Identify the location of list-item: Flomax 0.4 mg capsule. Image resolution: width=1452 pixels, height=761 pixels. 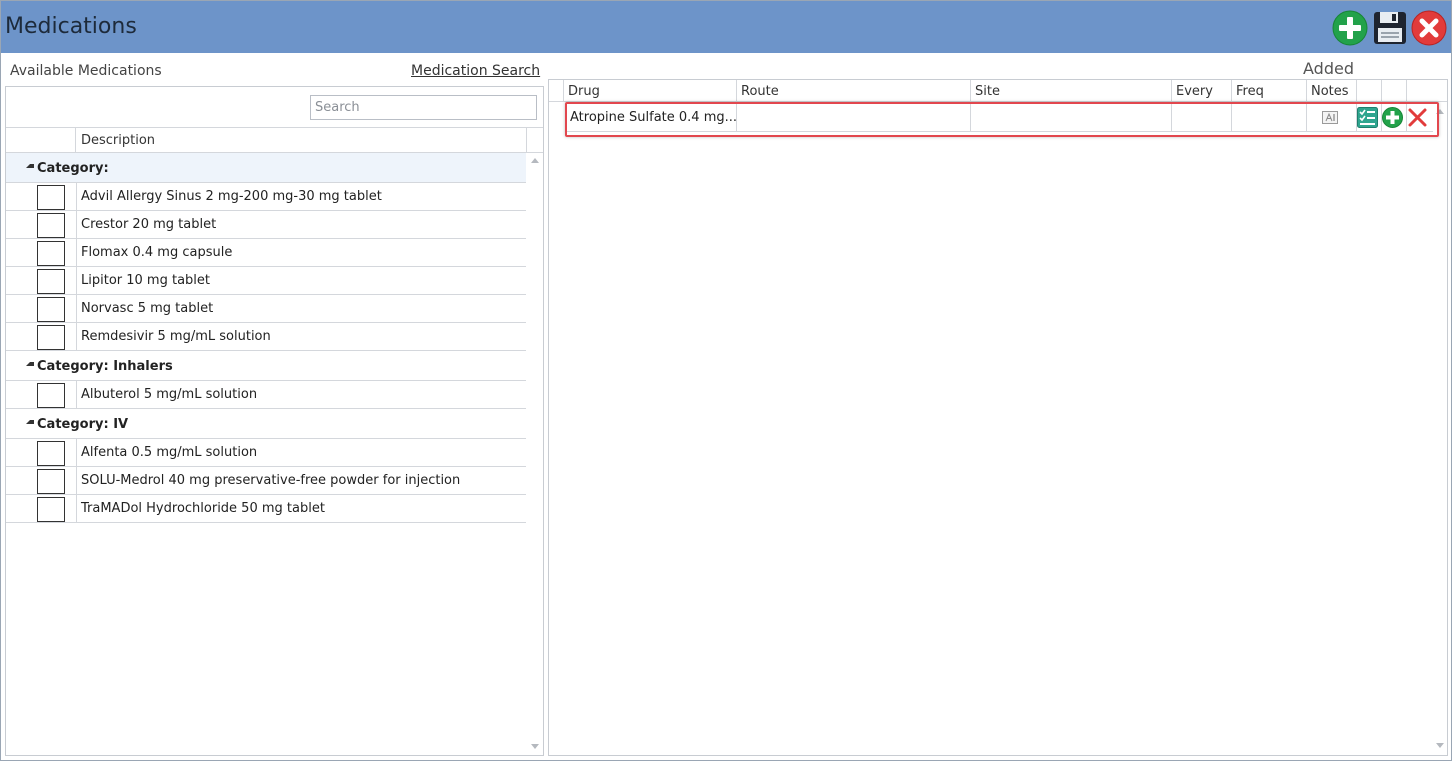
(266, 253).